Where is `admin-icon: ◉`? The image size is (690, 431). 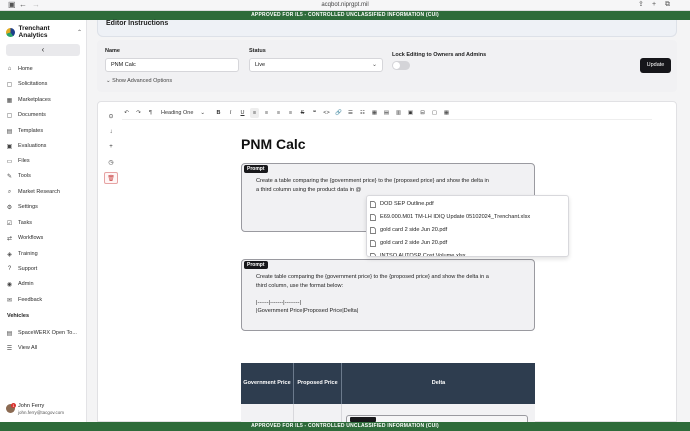
admin-icon: ◉ is located at coordinates (9, 284).